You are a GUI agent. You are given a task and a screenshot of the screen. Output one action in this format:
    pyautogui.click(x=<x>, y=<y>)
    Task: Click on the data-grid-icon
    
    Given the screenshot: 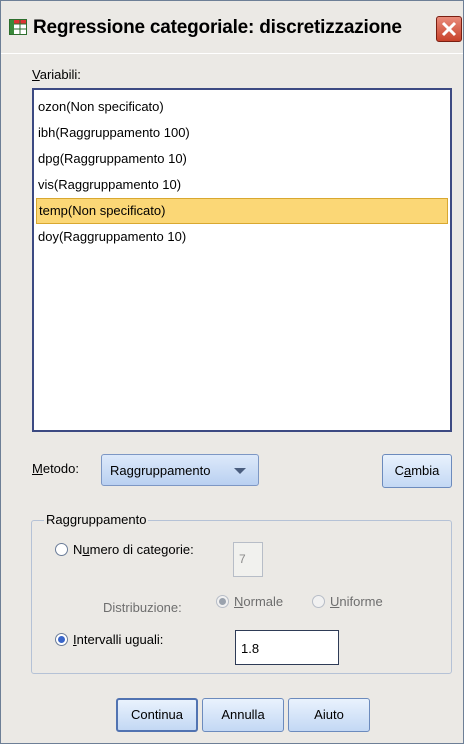 What is the action you would take?
    pyautogui.click(x=18, y=27)
    